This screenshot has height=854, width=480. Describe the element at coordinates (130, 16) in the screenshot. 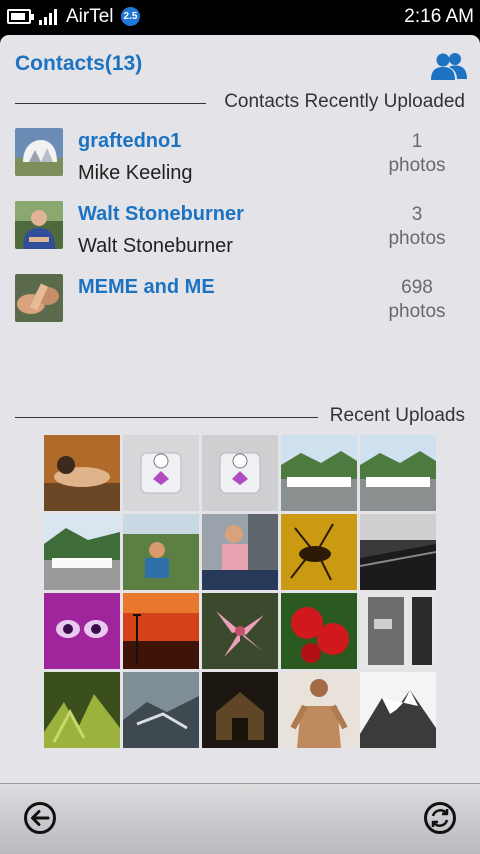

I see `network-badge: 2.5` at that location.